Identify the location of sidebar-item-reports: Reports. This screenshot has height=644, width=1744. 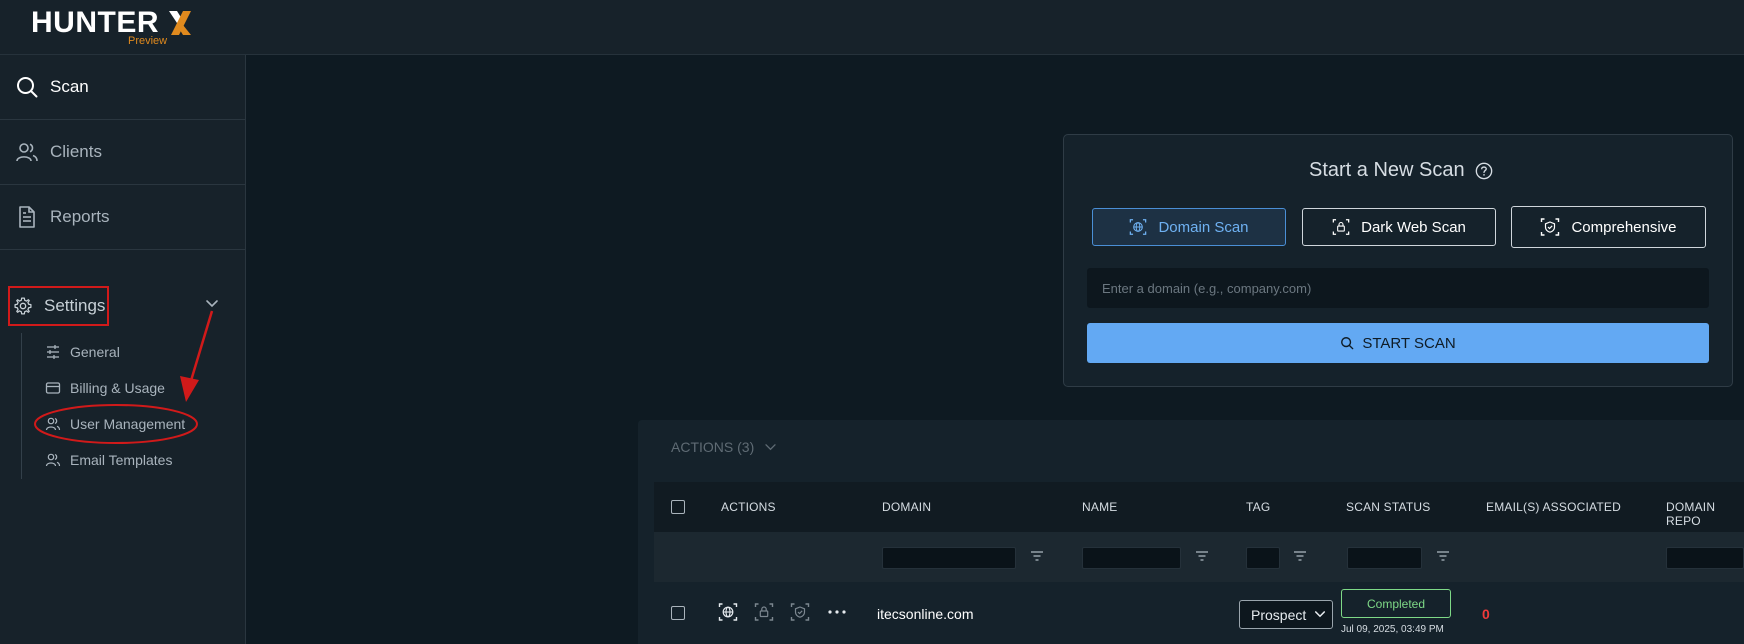
(122, 217).